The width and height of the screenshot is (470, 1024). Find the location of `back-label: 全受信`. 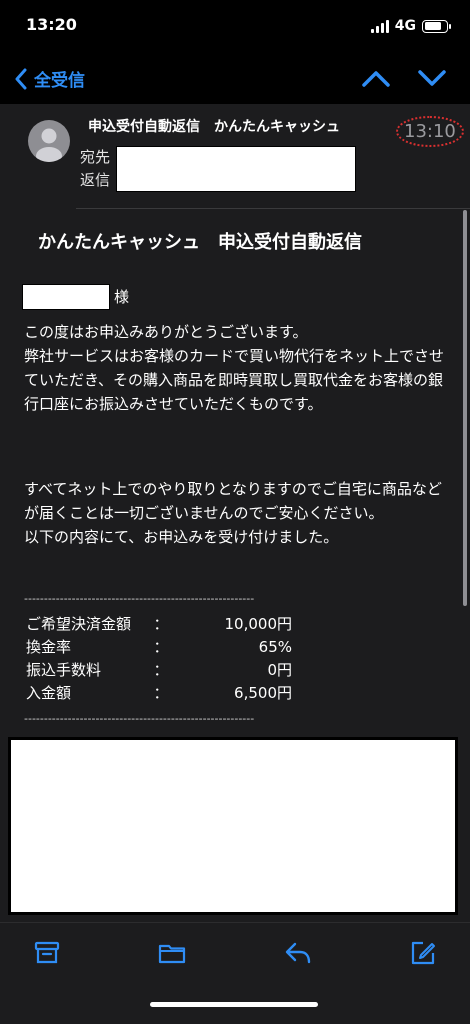

back-label: 全受信 is located at coordinates (59, 81).